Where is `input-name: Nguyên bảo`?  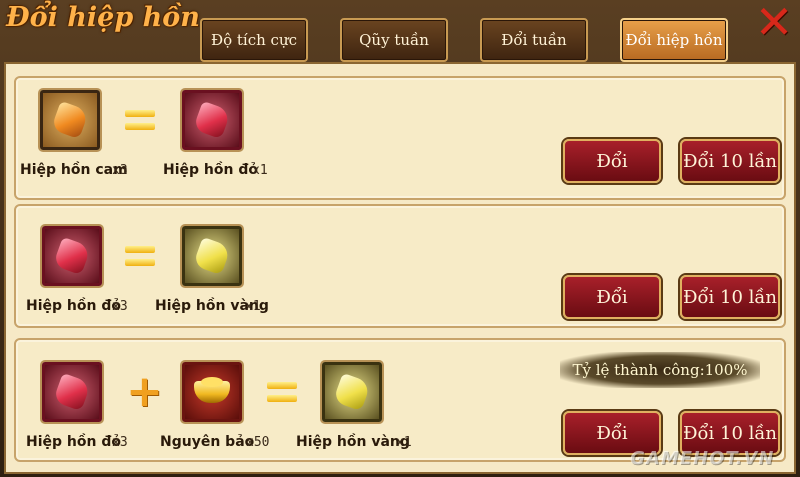
input-name: Nguyên bảo is located at coordinates (207, 442).